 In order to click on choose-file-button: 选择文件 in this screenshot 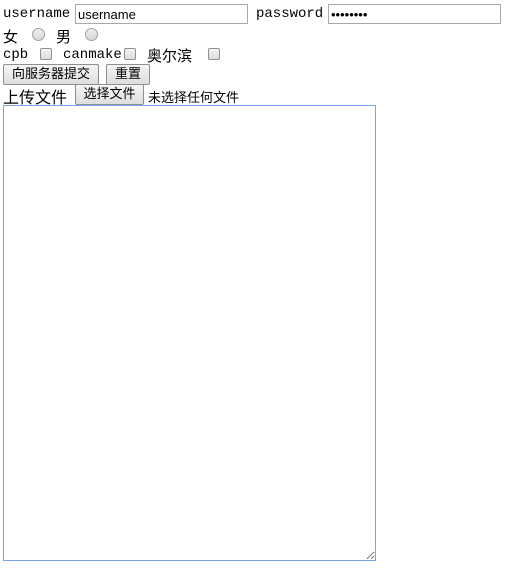, I will do `click(109, 94)`.